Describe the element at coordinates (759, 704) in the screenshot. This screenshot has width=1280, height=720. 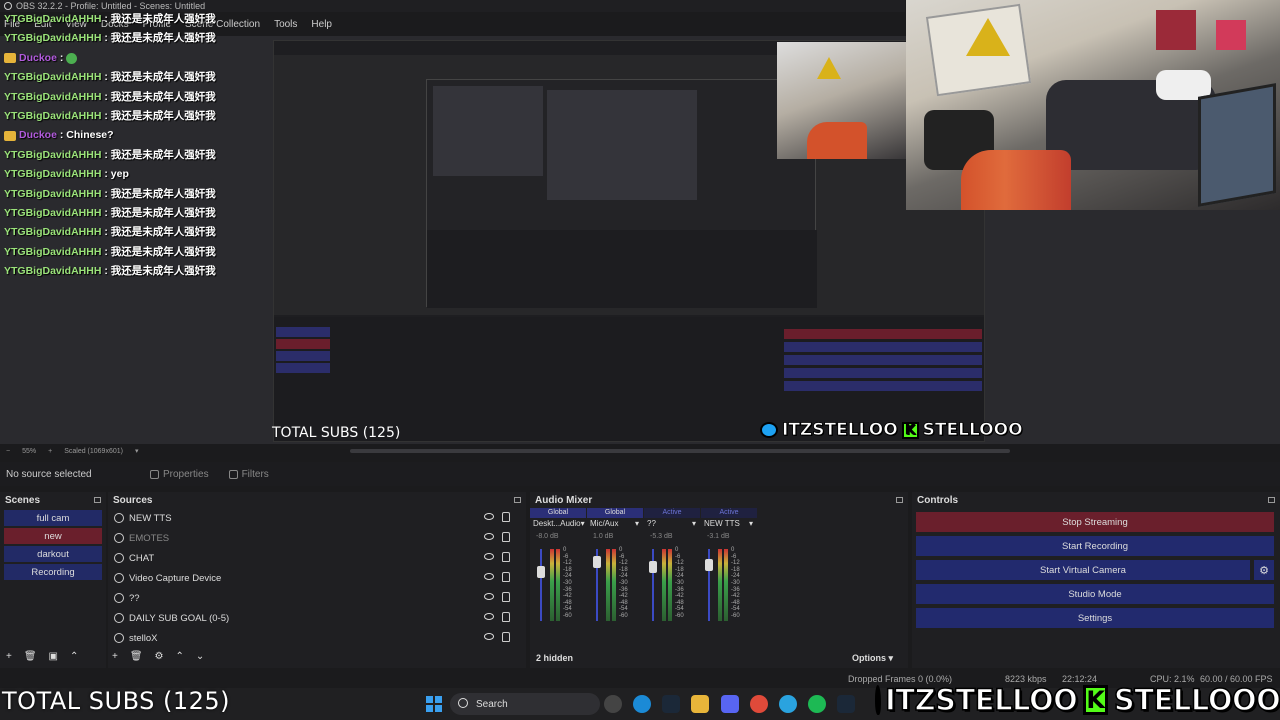
I see `chrome-icon` at that location.